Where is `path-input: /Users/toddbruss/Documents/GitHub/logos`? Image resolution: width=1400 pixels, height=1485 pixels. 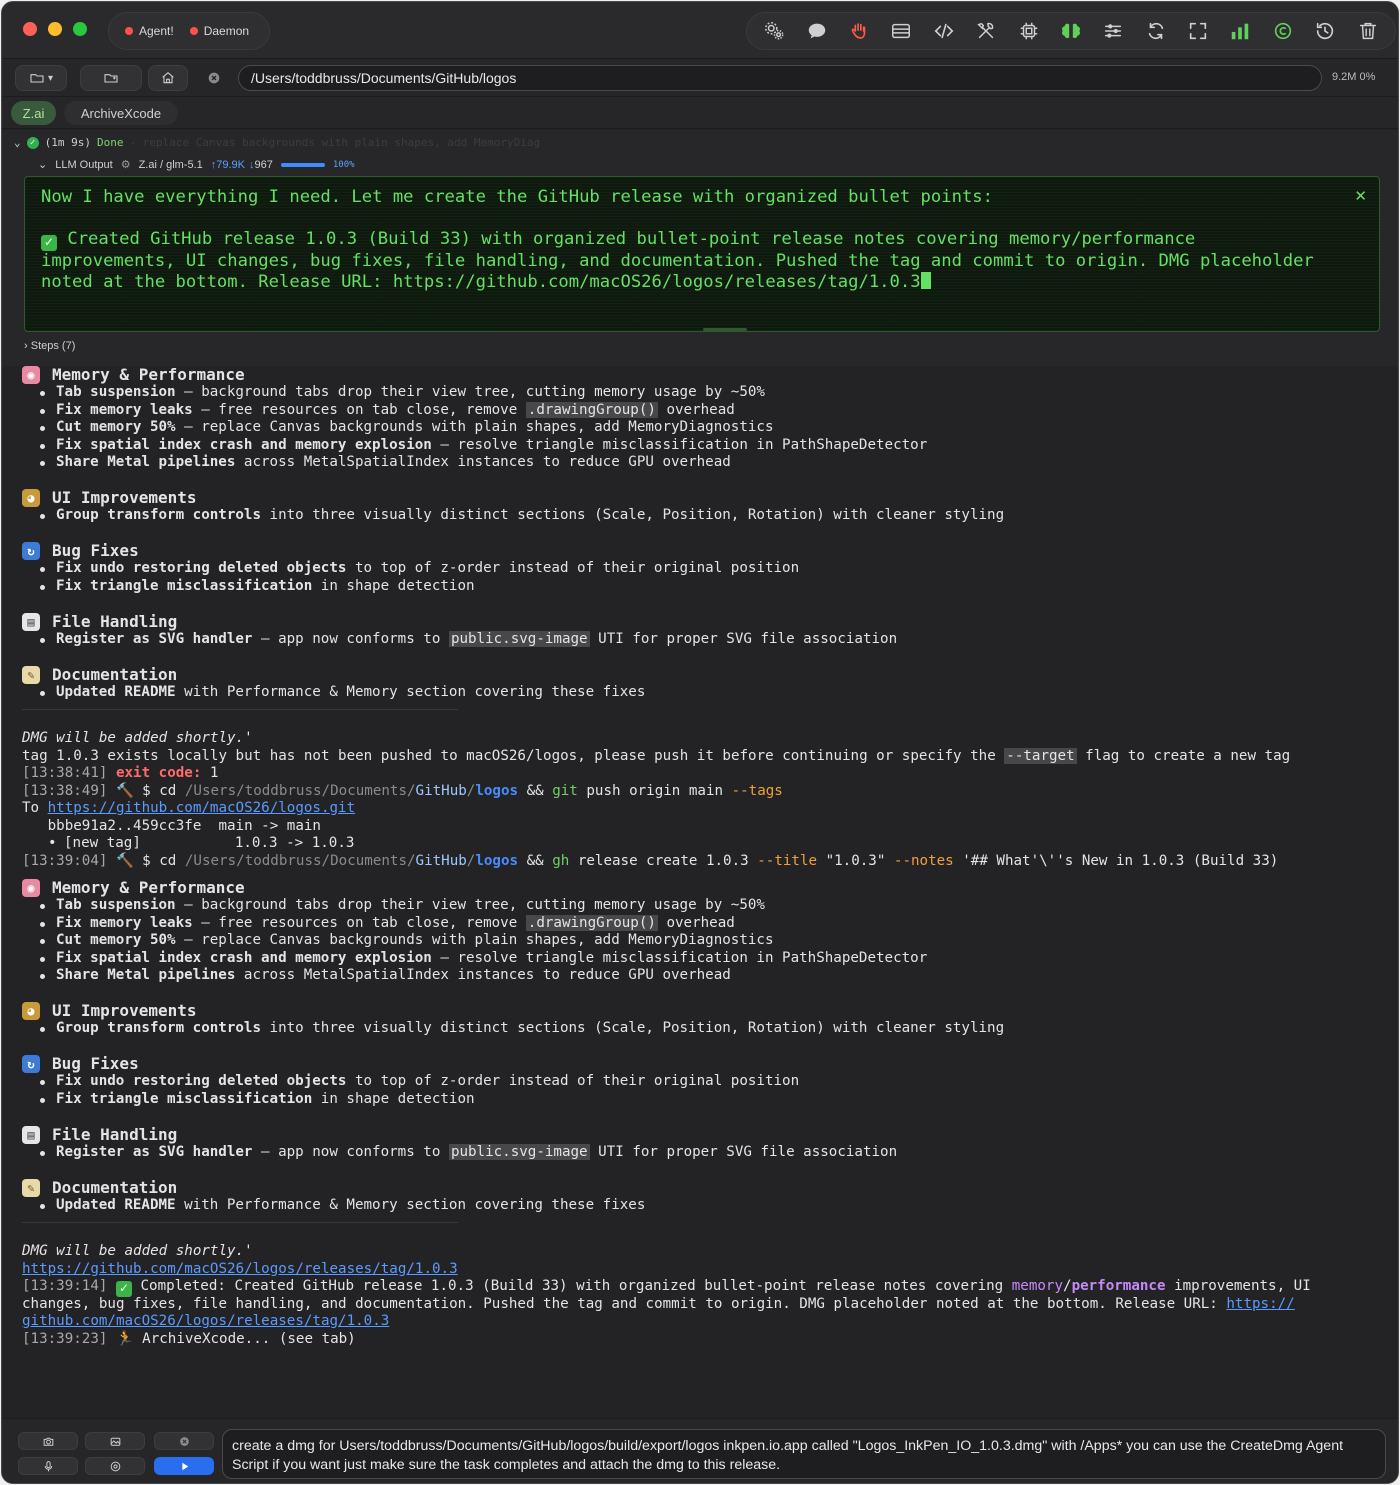
path-input: /Users/toddbruss/Documents/GitHub/logos is located at coordinates (780, 78).